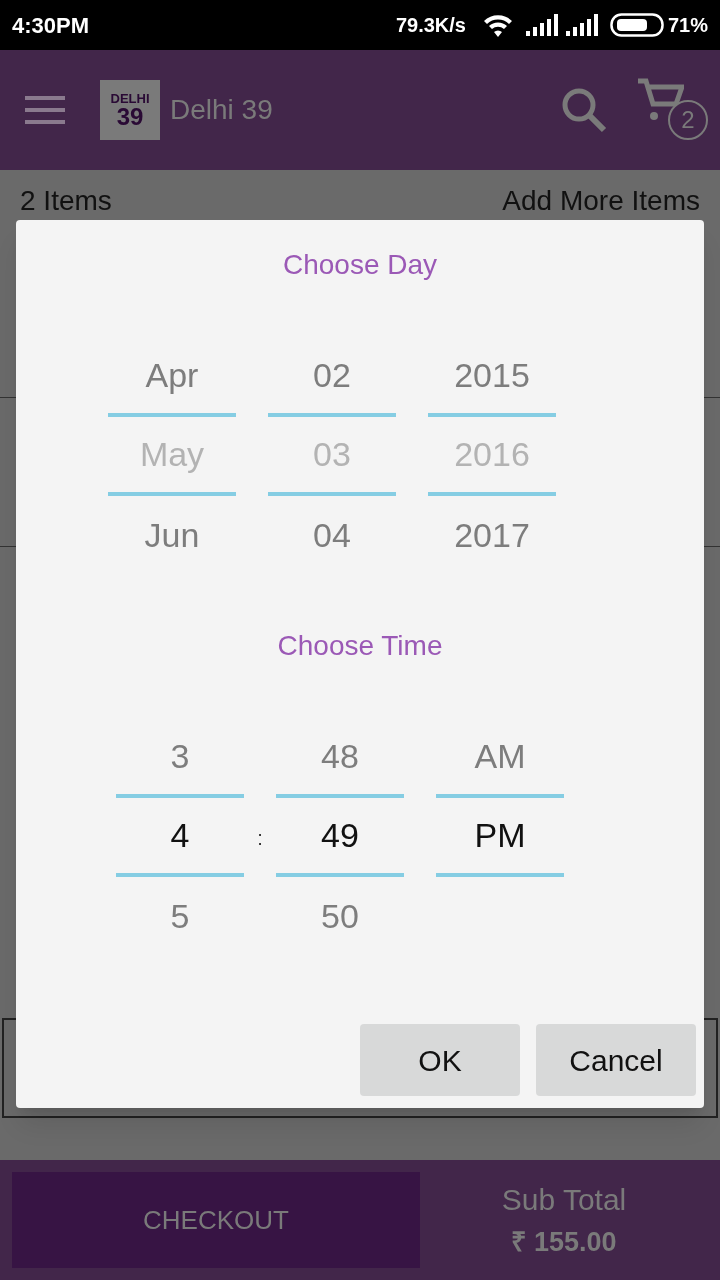 This screenshot has height=1280, width=720. I want to click on subtotal-label: Sub Total, so click(564, 1200).